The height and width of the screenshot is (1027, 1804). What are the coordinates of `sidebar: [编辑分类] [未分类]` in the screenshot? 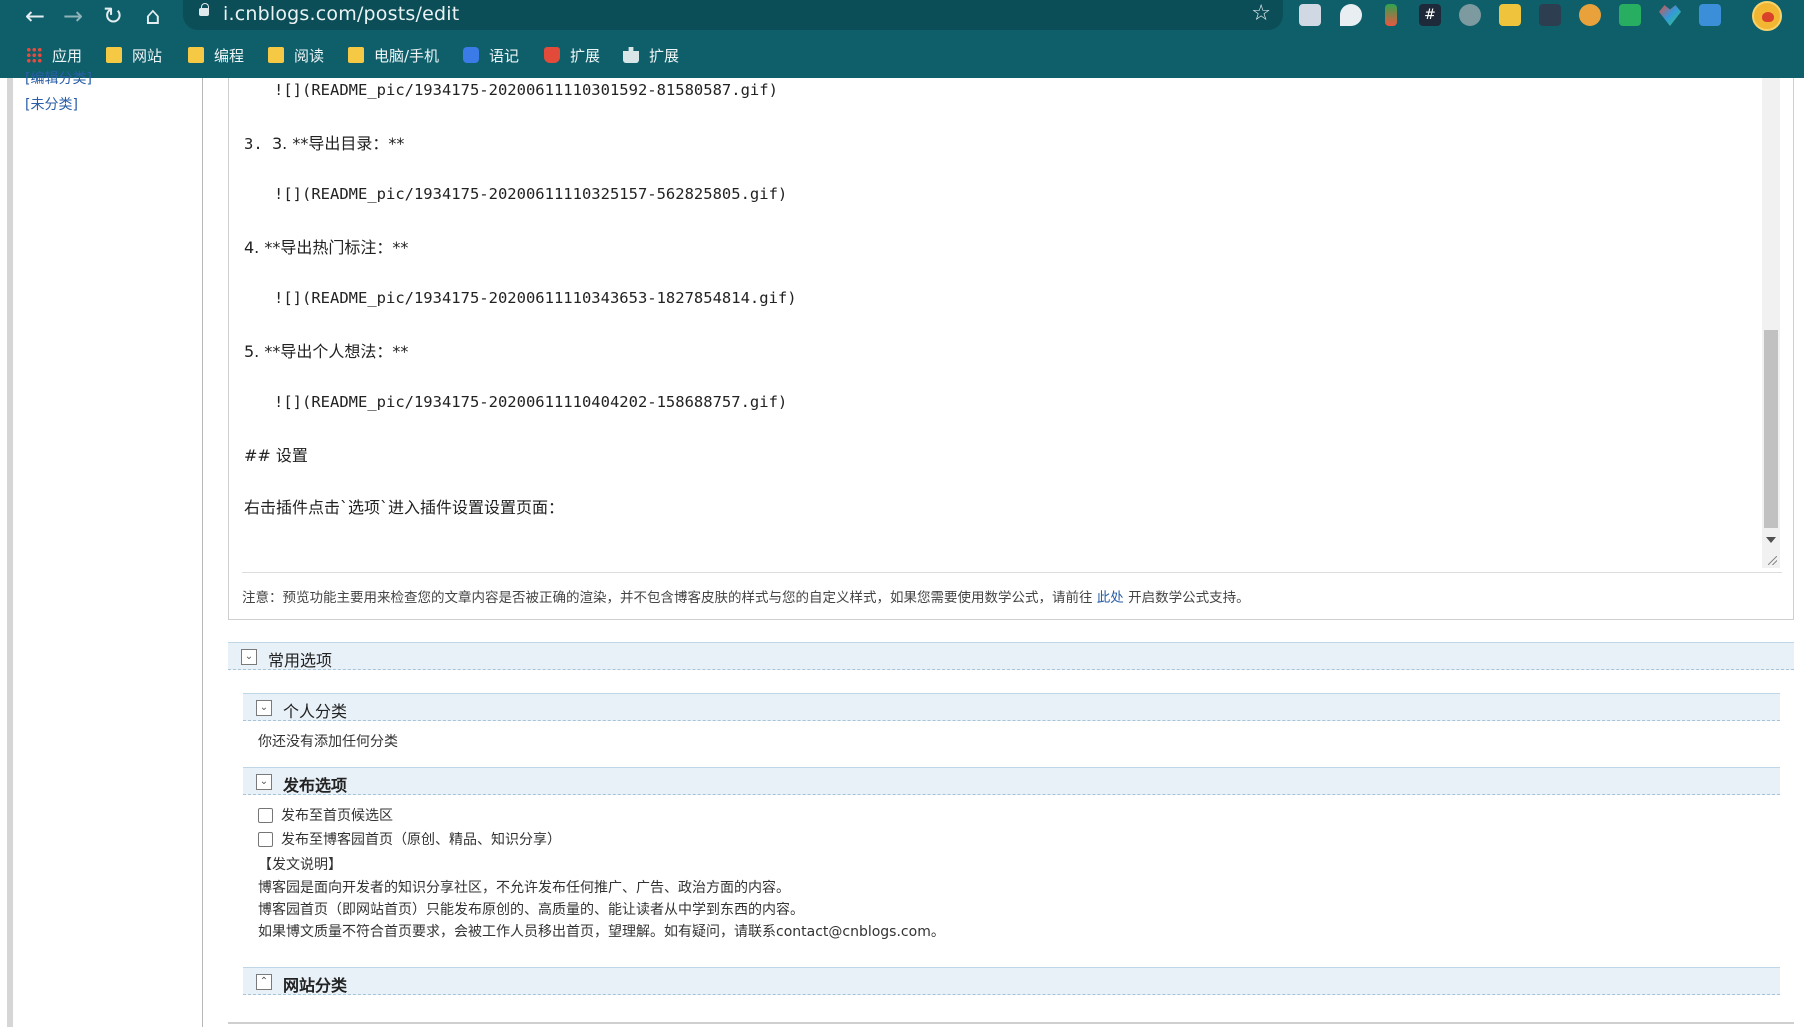 It's located at (108, 549).